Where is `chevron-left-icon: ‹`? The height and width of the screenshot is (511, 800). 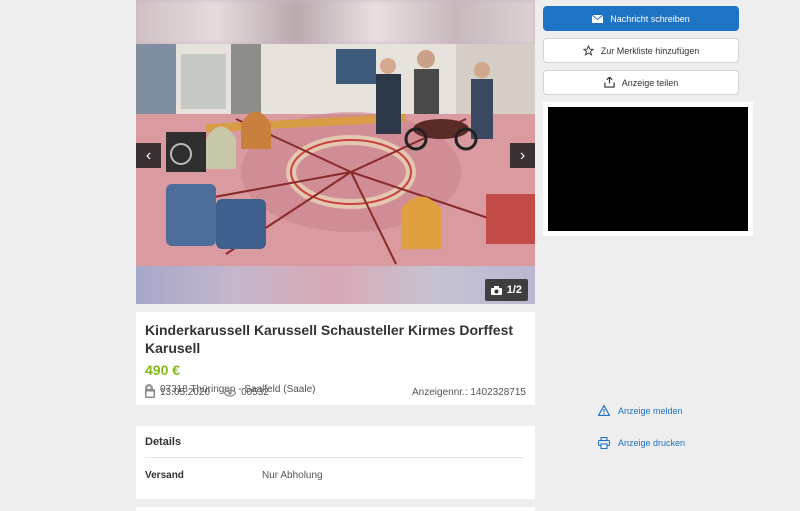 chevron-left-icon: ‹ is located at coordinates (148, 155).